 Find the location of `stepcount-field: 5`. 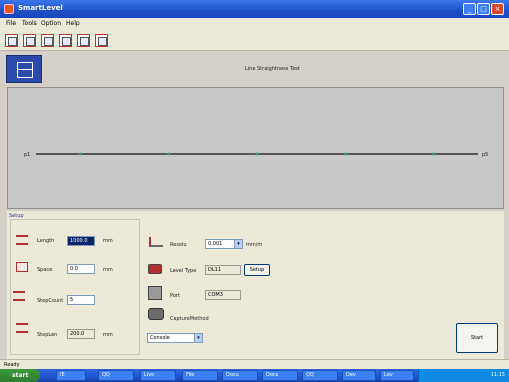

stepcount-field: 5 is located at coordinates (81, 300).